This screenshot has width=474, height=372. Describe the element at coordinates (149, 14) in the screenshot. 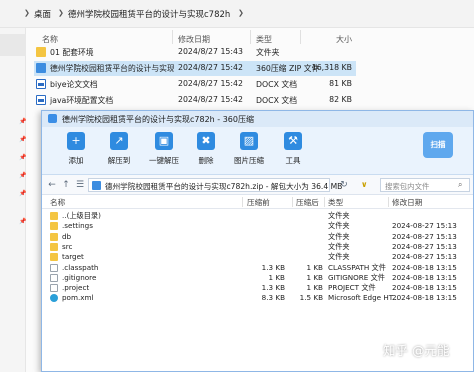

I see `breadcrumb-item-folder: 德州学院校园租赁平台的设计与实现c782h` at that location.